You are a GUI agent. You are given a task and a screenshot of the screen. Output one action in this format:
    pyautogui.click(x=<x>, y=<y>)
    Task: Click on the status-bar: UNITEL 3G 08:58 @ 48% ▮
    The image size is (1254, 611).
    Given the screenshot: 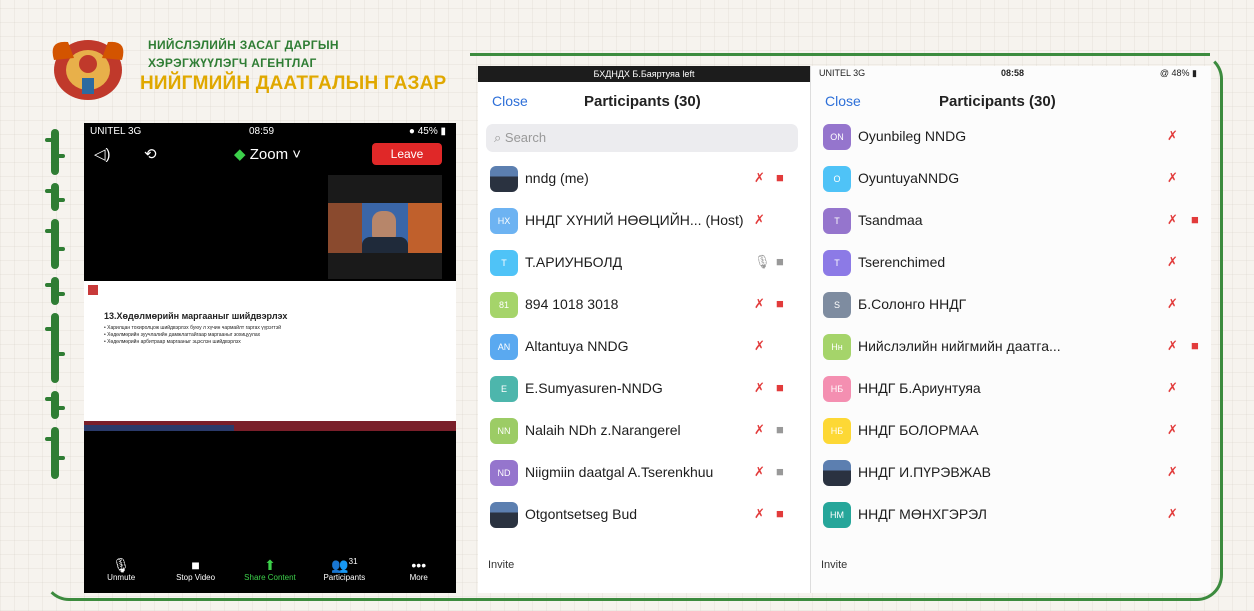 What is the action you would take?
    pyautogui.click(x=1011, y=75)
    